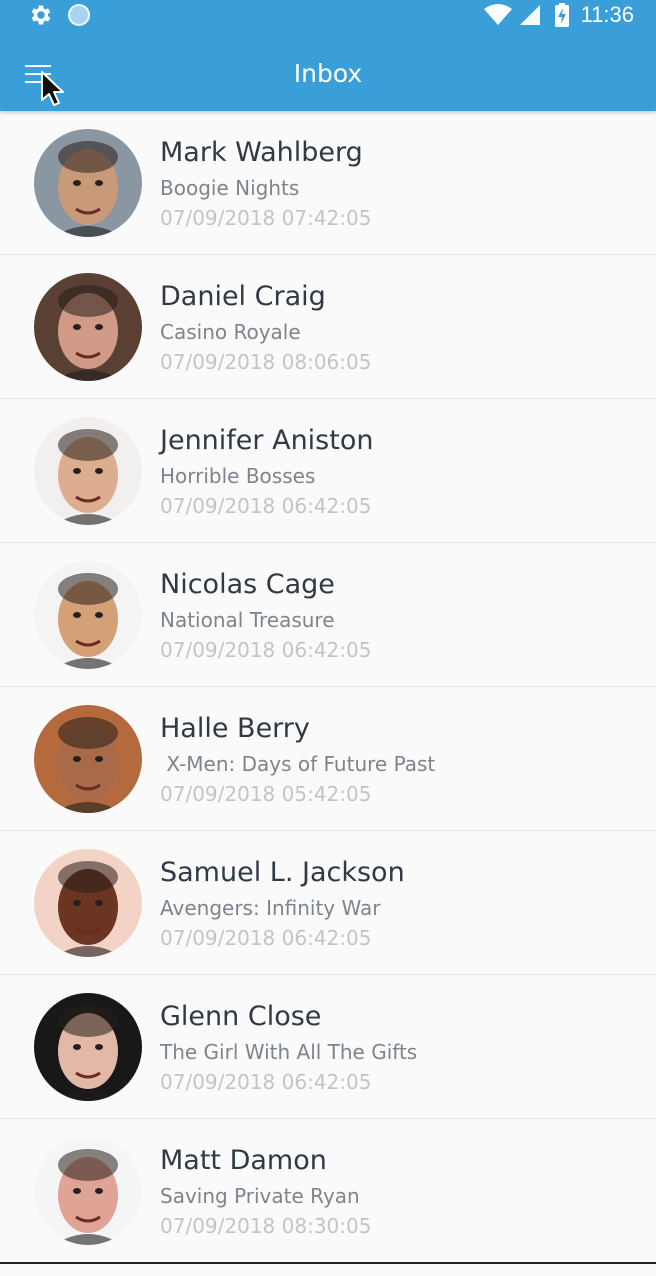 This screenshot has width=656, height=1276. I want to click on signal-icon, so click(529, 15).